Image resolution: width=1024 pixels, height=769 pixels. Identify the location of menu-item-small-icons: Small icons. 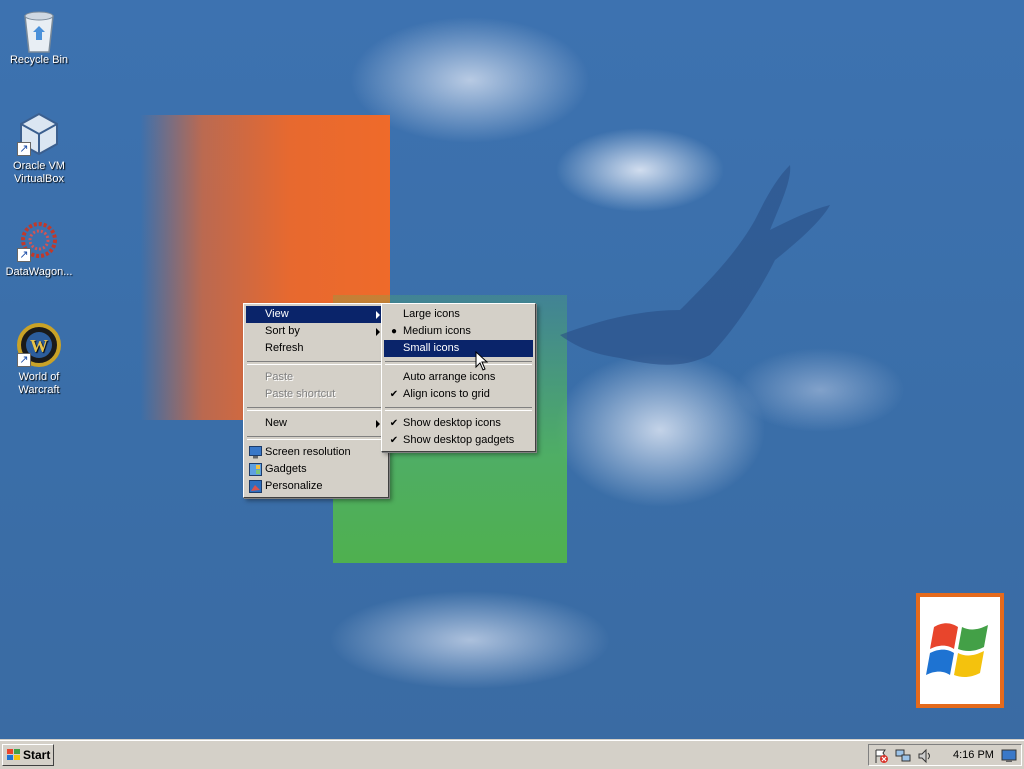
(458, 348).